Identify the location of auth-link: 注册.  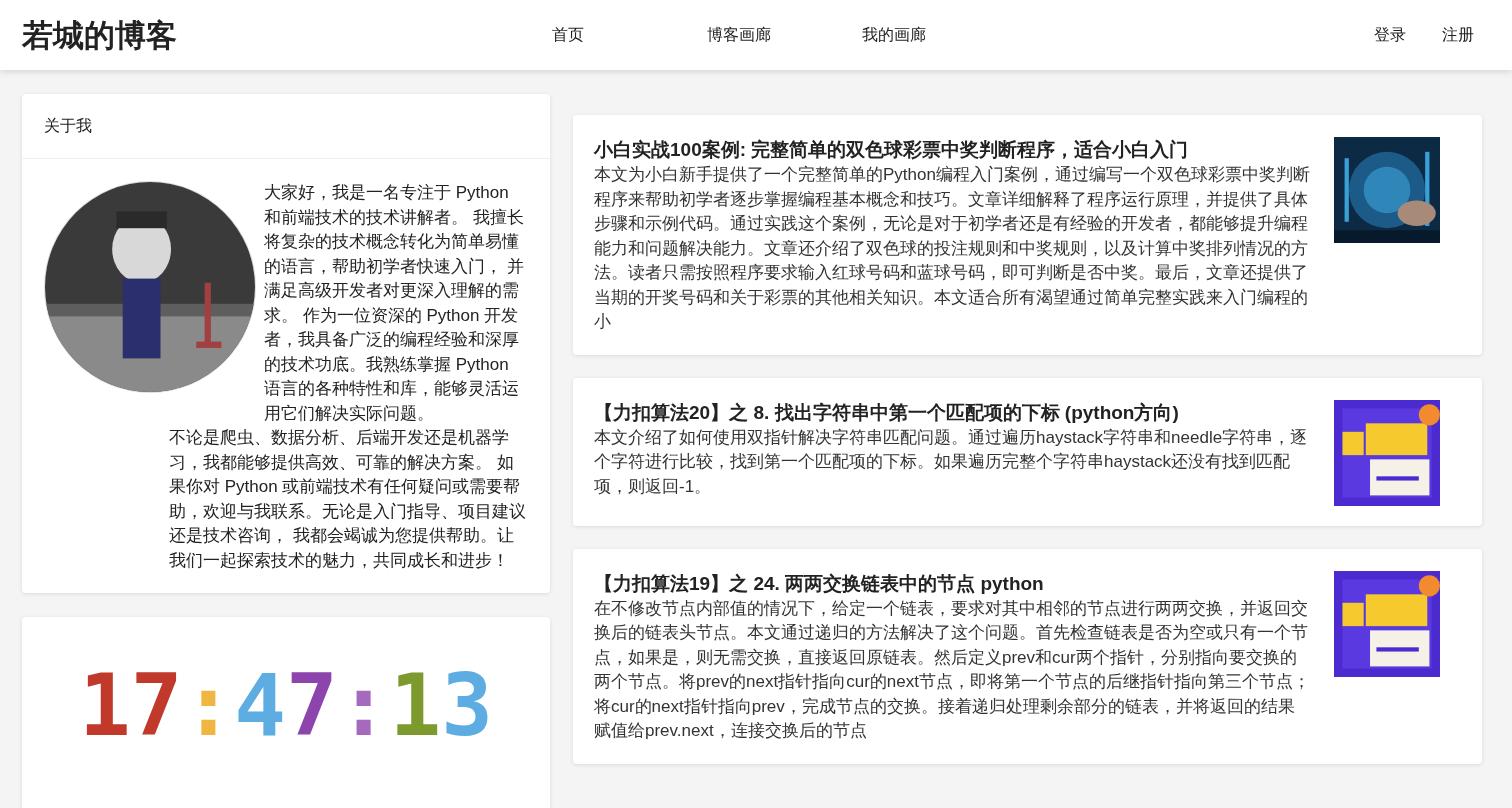
(1458, 35).